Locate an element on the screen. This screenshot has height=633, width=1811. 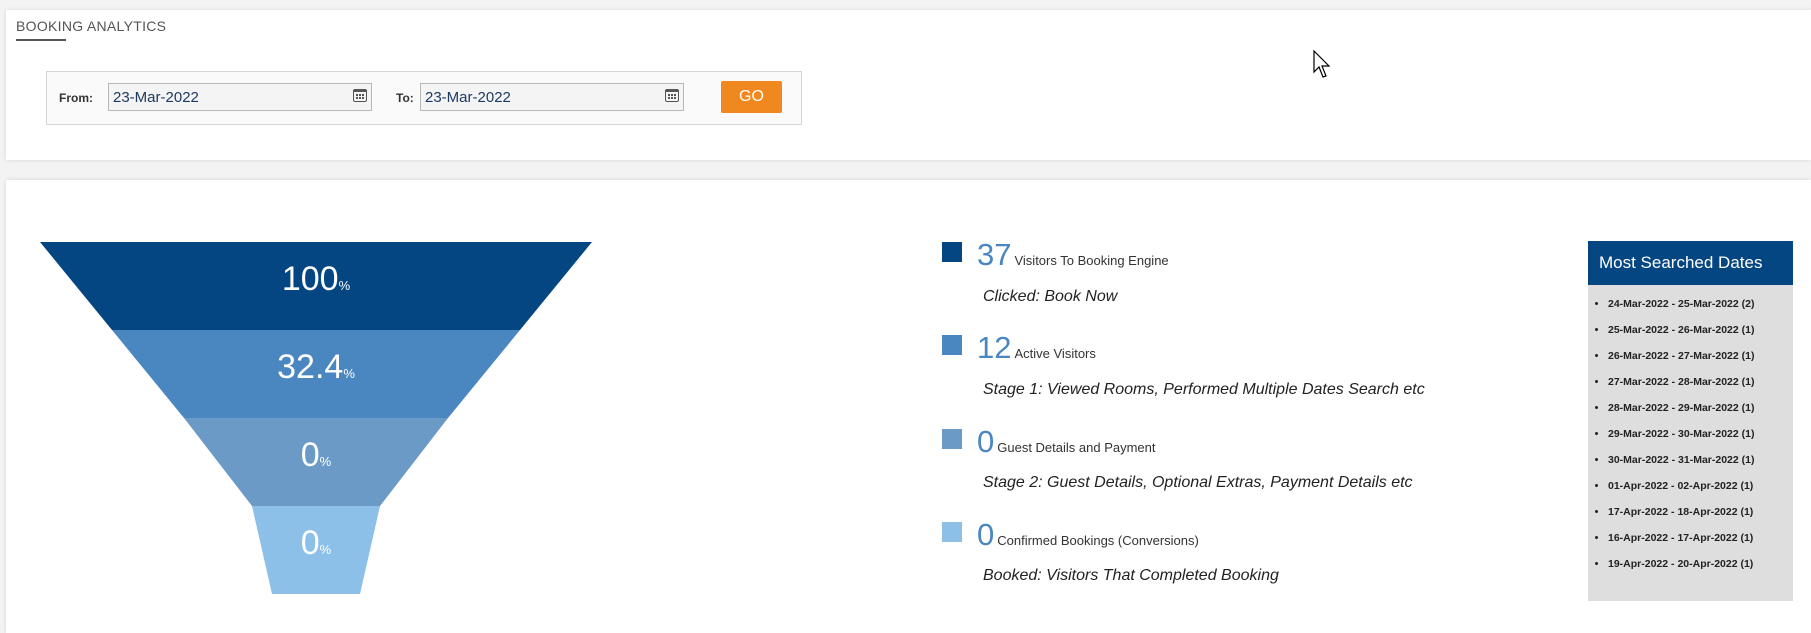
mouse-cursor-icon is located at coordinates (1322, 64).